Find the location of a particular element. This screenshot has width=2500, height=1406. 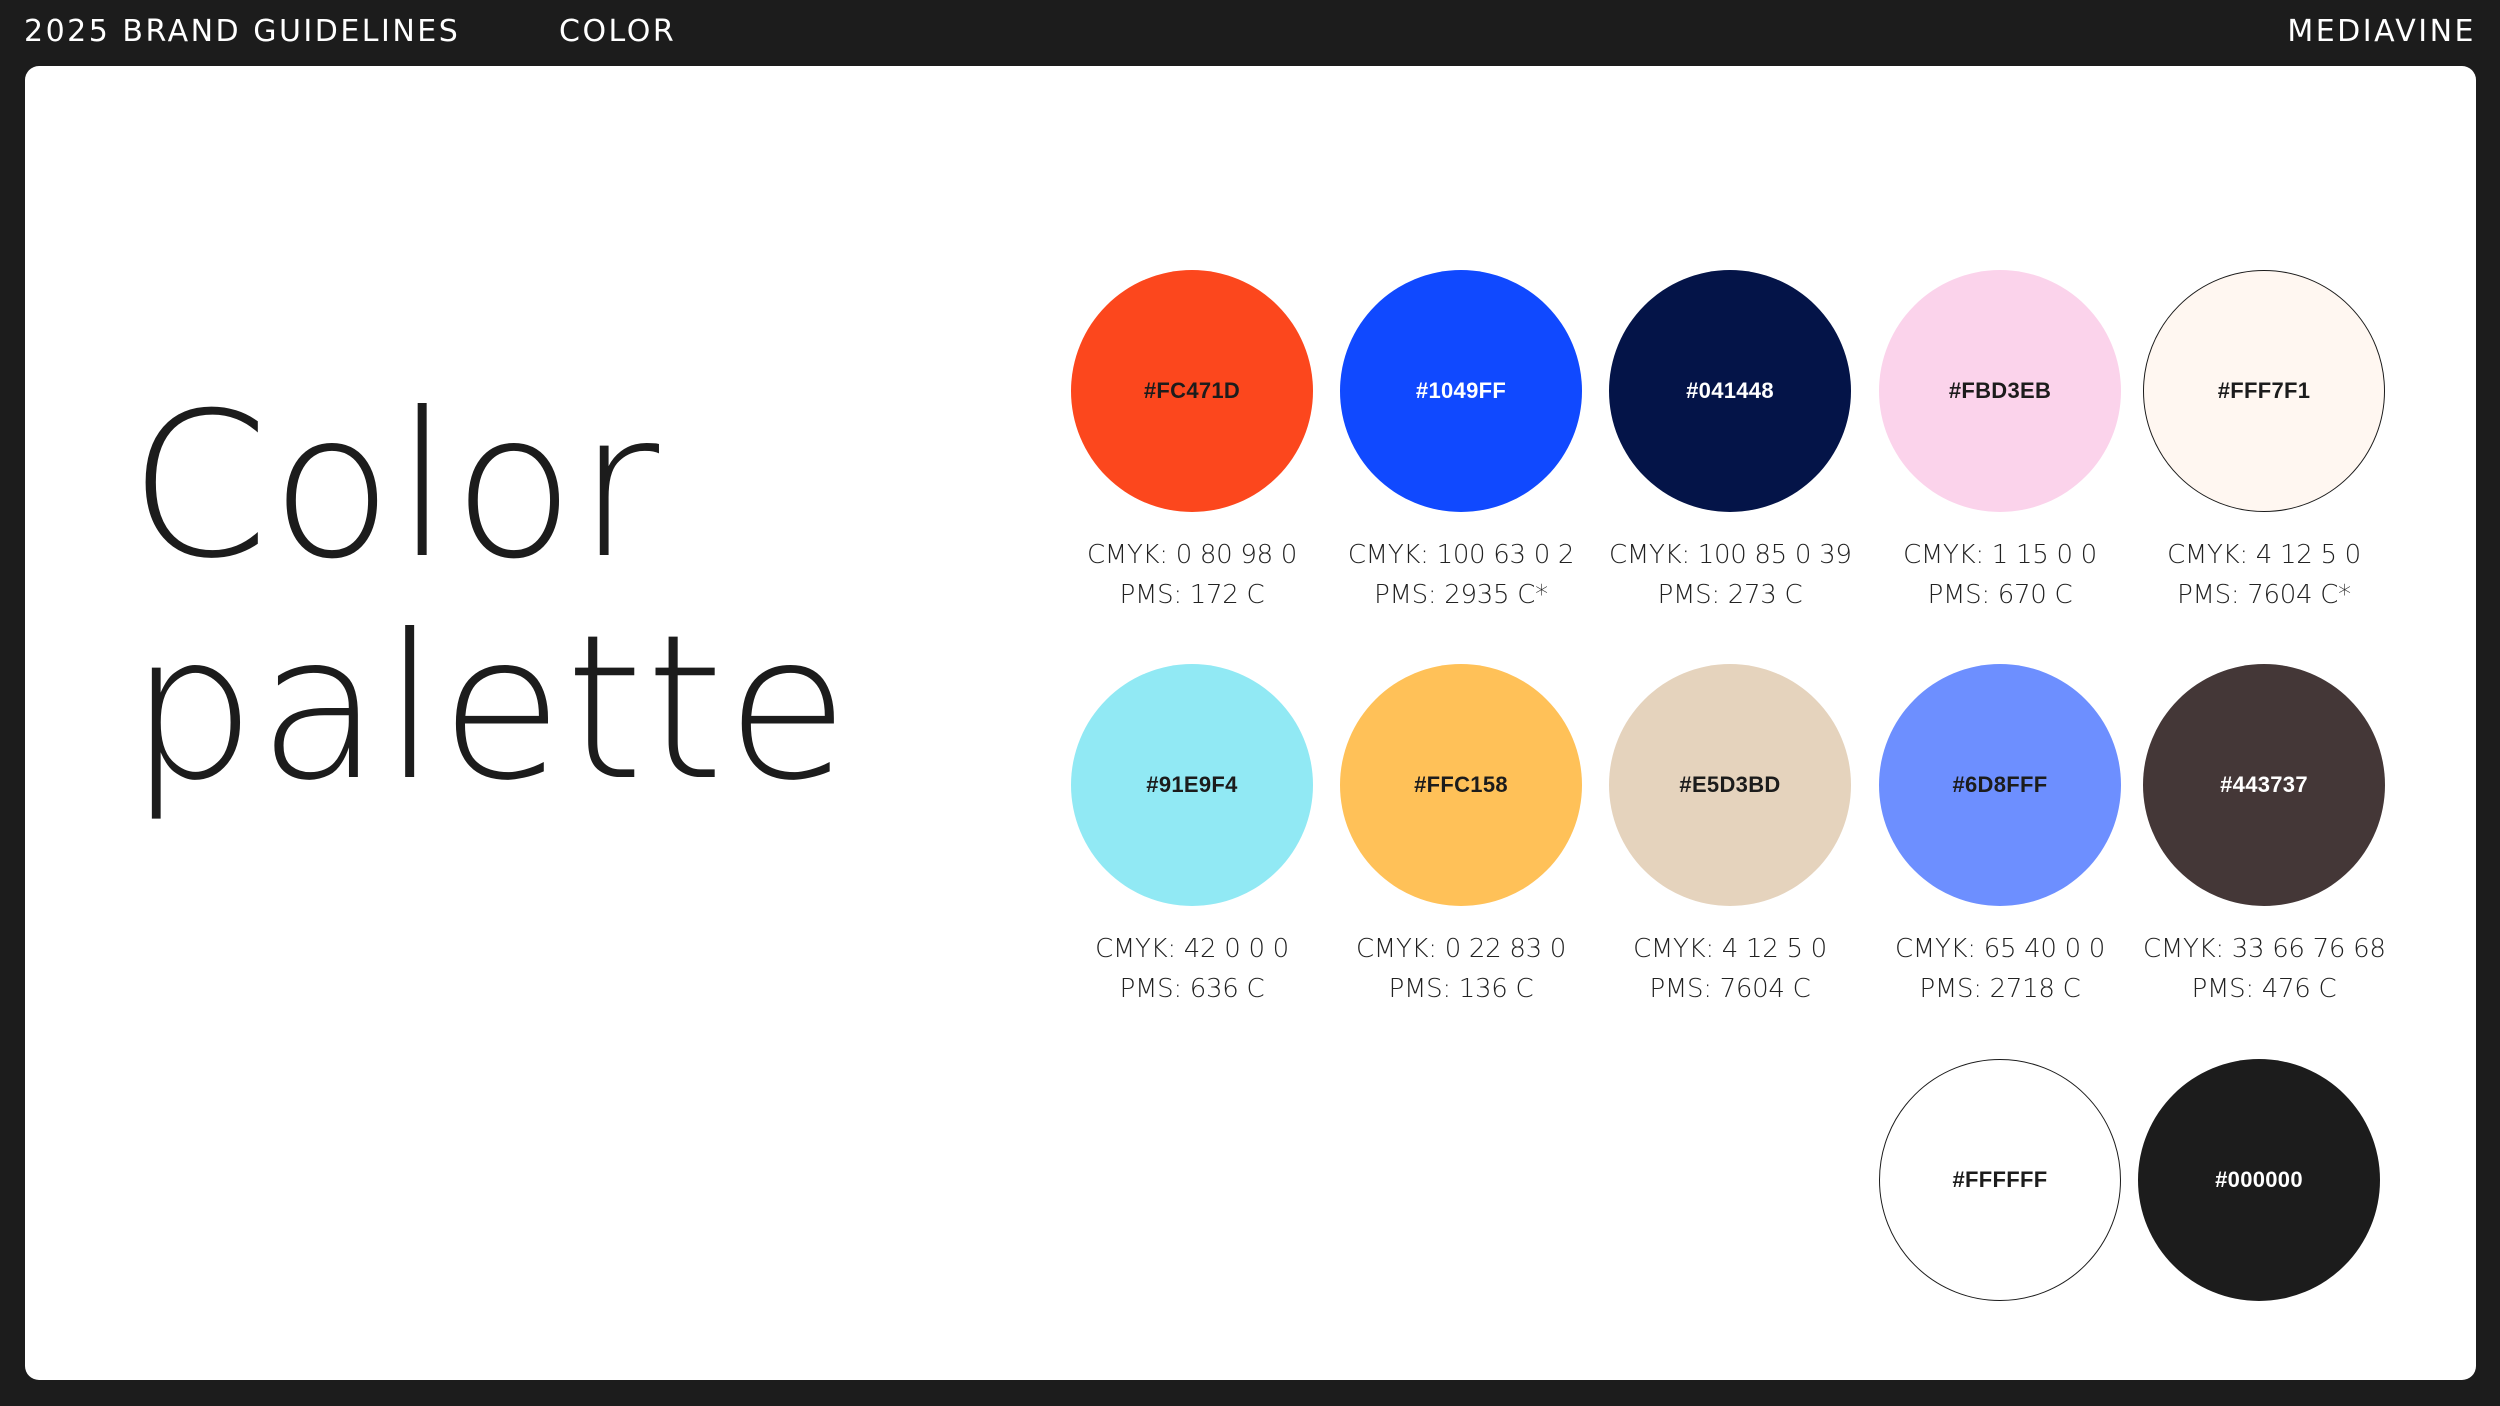

color-specs: CMYK: 0 22 83 0 PMS: 136 C is located at coordinates (1461, 969).